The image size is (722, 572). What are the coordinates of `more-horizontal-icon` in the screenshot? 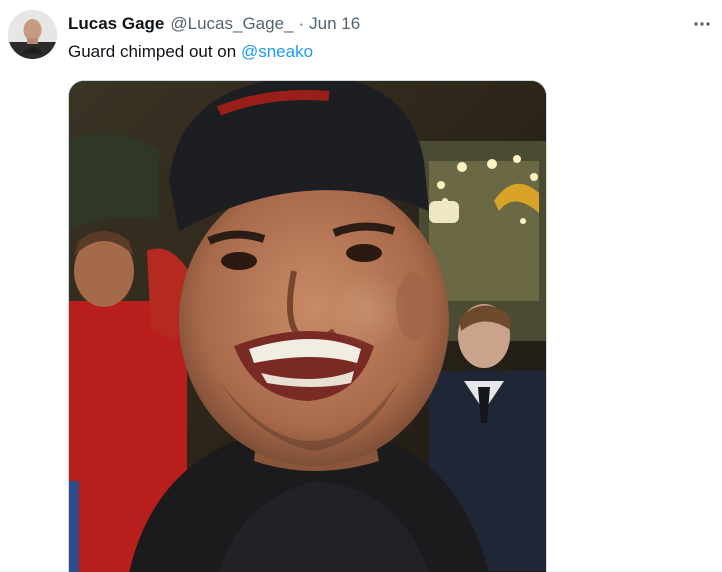 It's located at (702, 24).